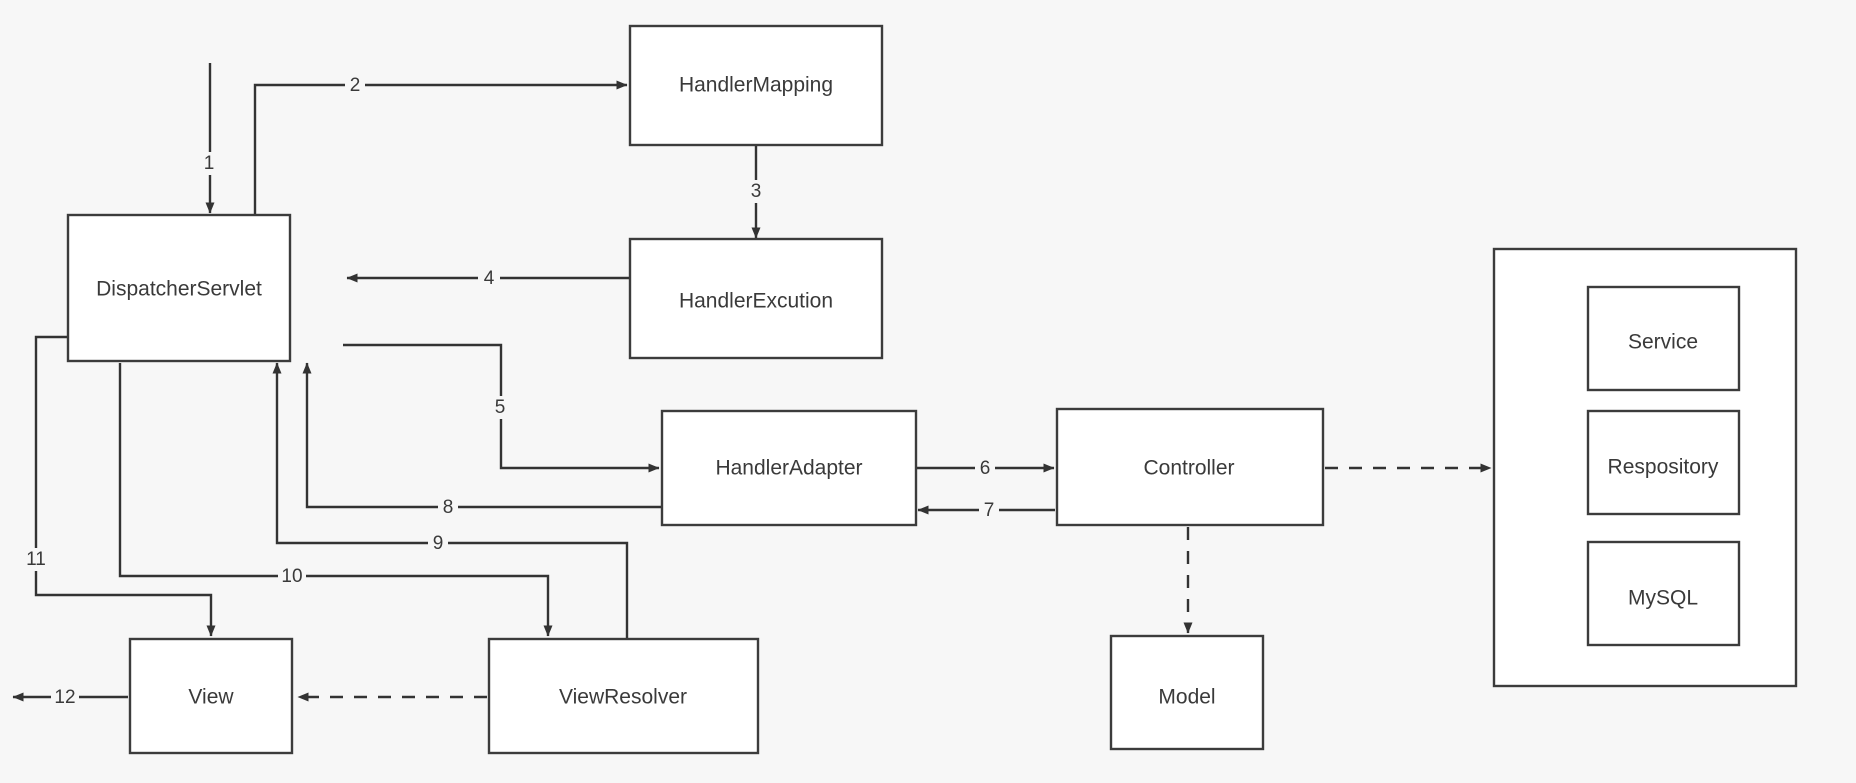 Image resolution: width=1856 pixels, height=783 pixels. I want to click on edge-1-label: 1, so click(209, 163).